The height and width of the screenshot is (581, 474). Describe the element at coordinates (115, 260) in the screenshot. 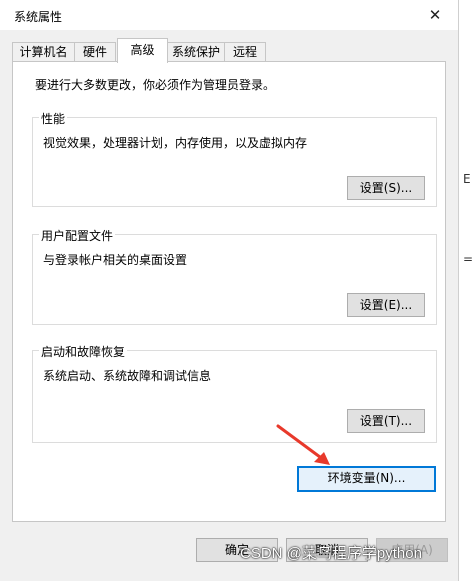

I see `user-profiles-description: 与登录帐户相关的桌面设置` at that location.